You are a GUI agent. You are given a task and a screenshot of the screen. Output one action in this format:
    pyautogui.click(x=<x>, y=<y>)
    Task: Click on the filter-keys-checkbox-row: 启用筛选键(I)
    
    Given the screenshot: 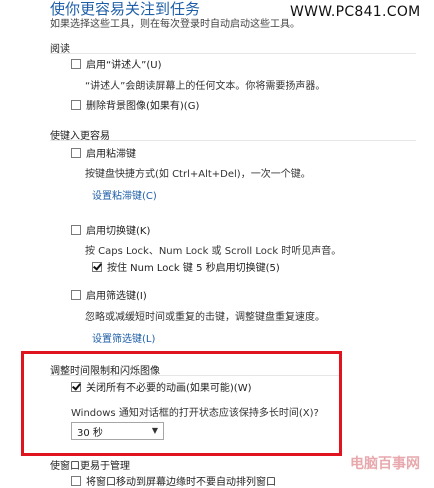 What is the action you would take?
    pyautogui.click(x=109, y=294)
    